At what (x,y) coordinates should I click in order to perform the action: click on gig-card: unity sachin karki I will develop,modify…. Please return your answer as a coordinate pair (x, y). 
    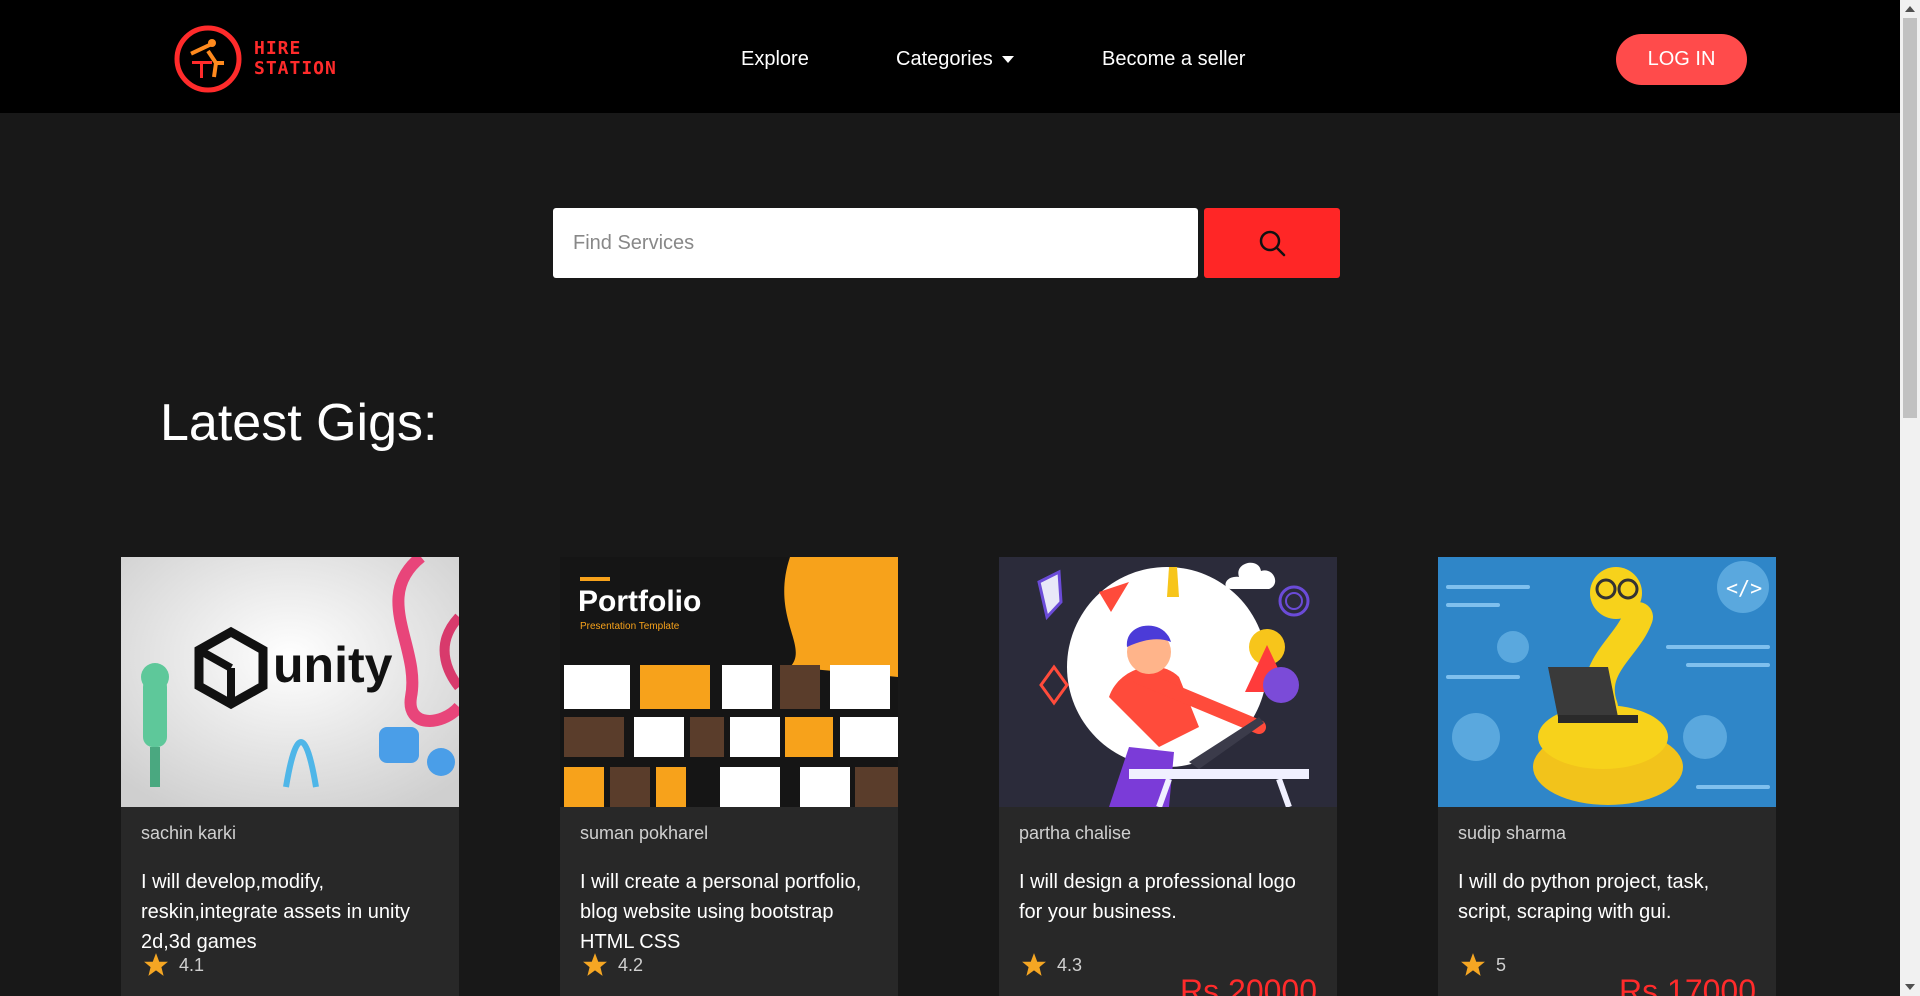
    Looking at the image, I should click on (290, 776).